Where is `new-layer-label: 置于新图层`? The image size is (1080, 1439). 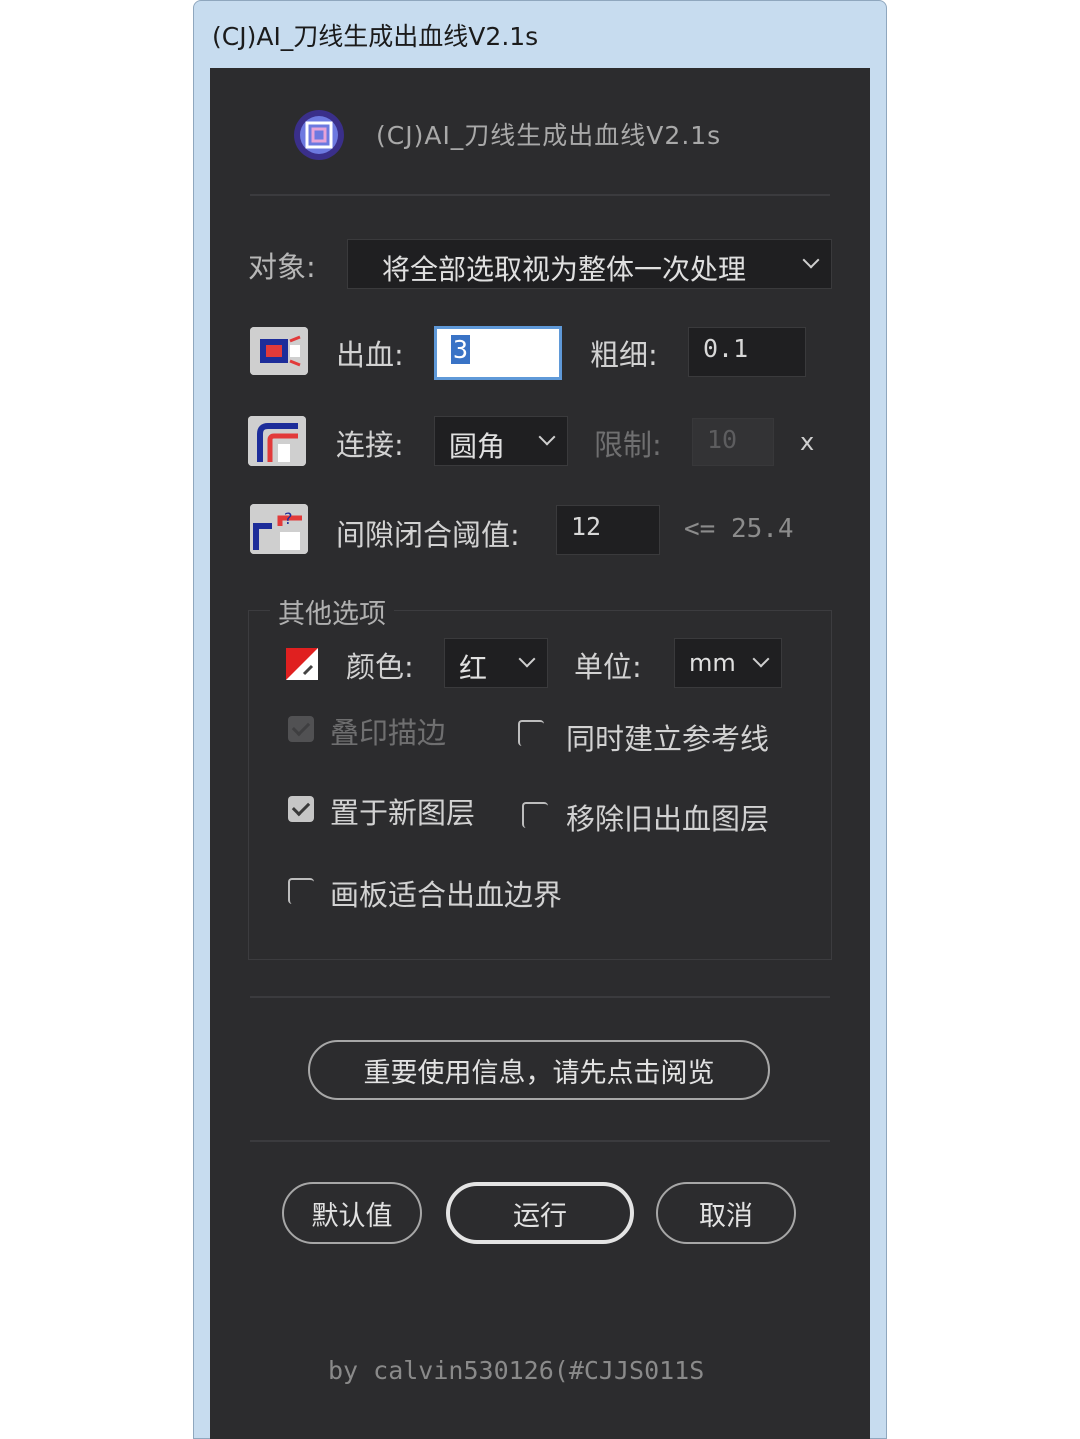 new-layer-label: 置于新图层 is located at coordinates (402, 811).